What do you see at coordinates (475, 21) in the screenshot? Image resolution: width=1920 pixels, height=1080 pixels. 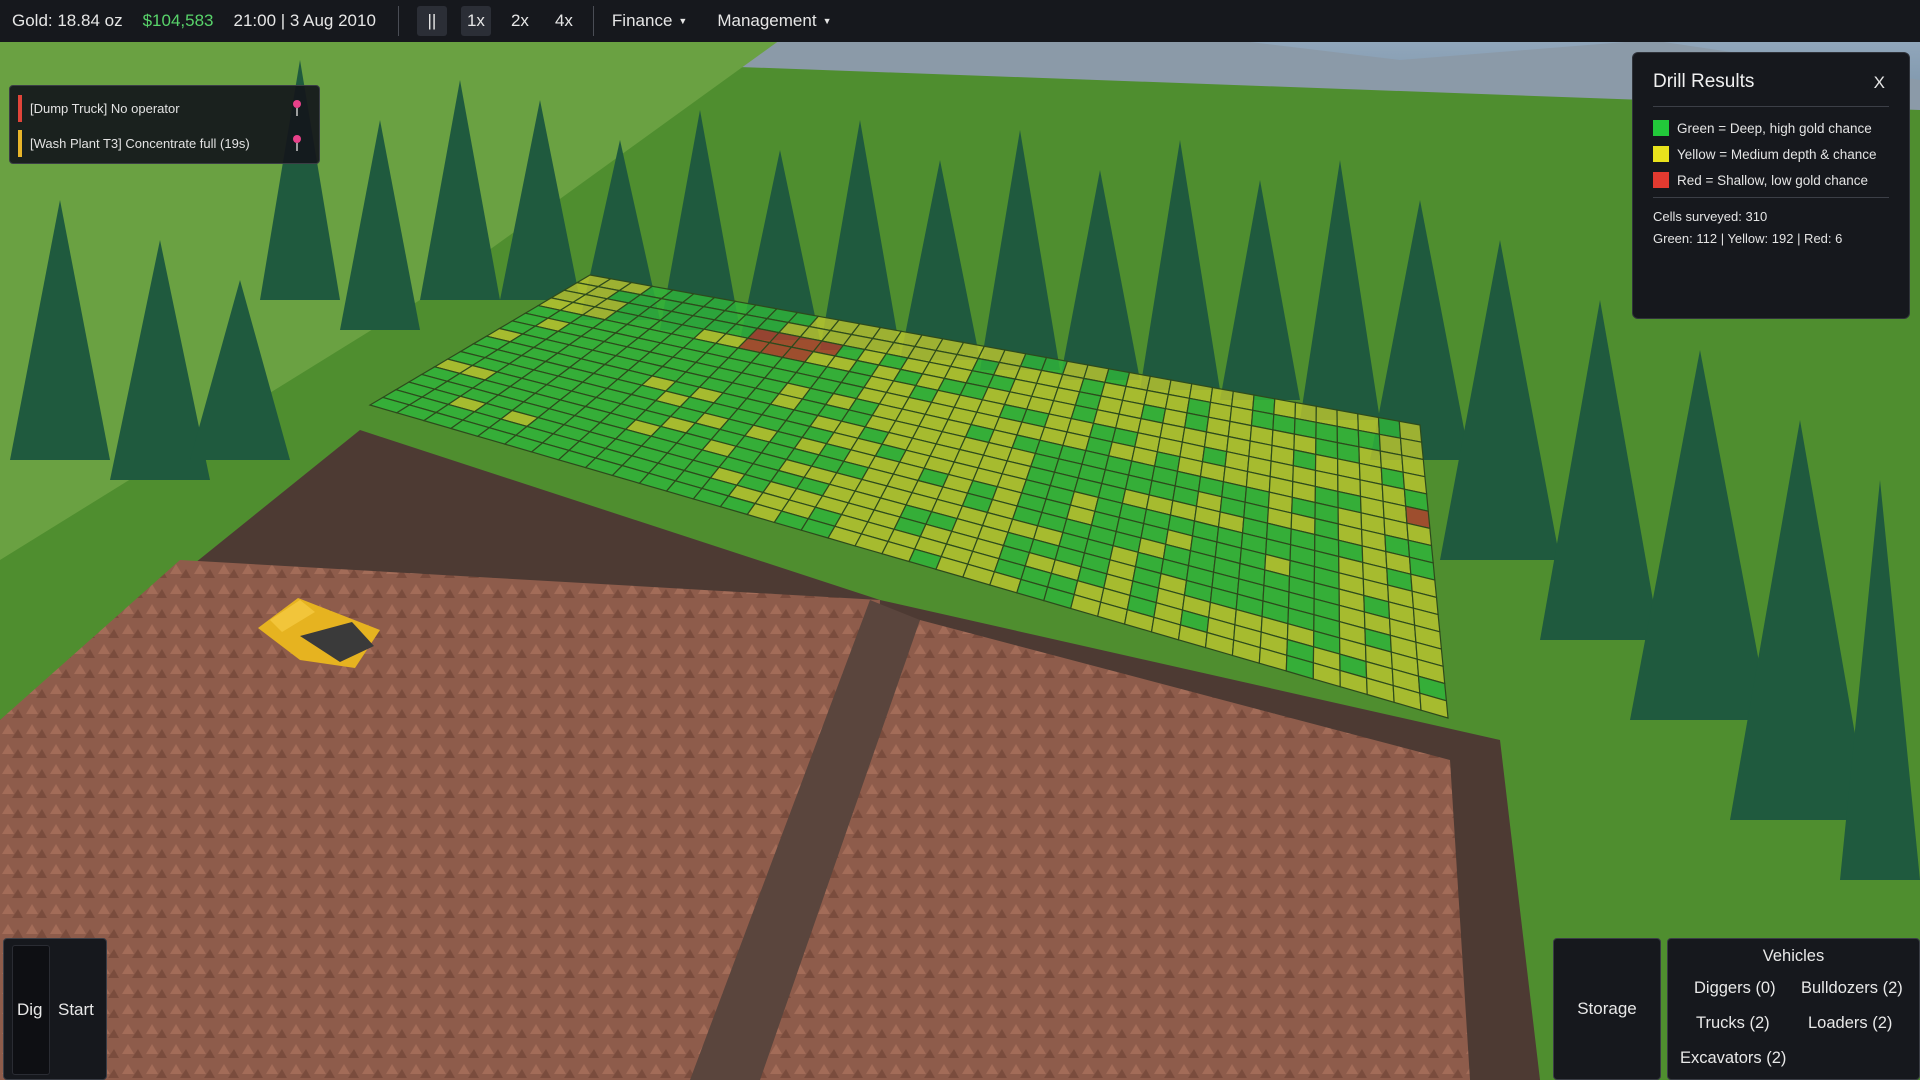 I see `speed-1x-button: 1x` at bounding box center [475, 21].